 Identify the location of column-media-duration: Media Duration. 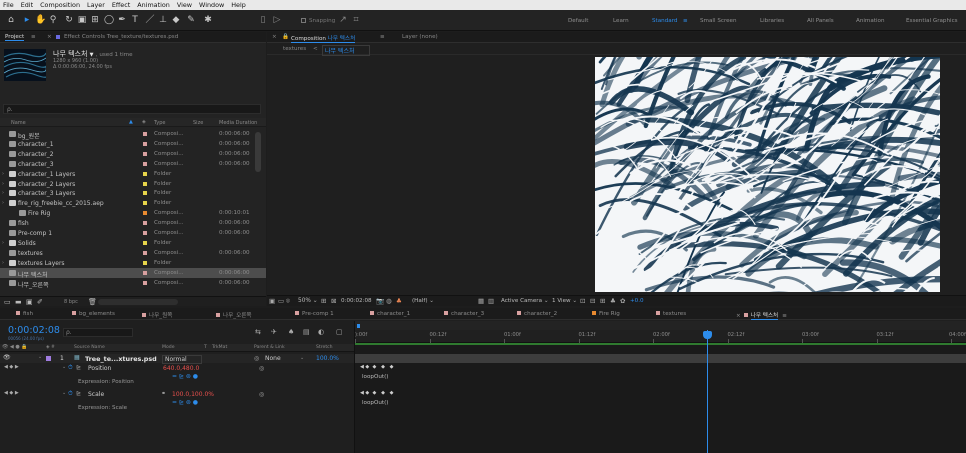
(238, 123).